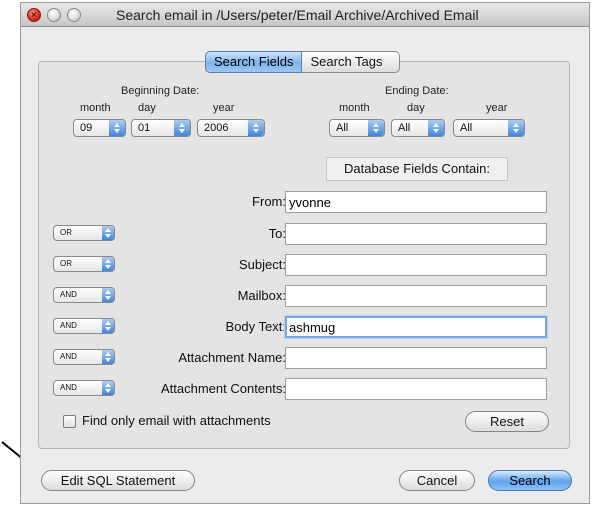  Describe the element at coordinates (66, 232) in the screenshot. I see `to-operator-value: OR` at that location.